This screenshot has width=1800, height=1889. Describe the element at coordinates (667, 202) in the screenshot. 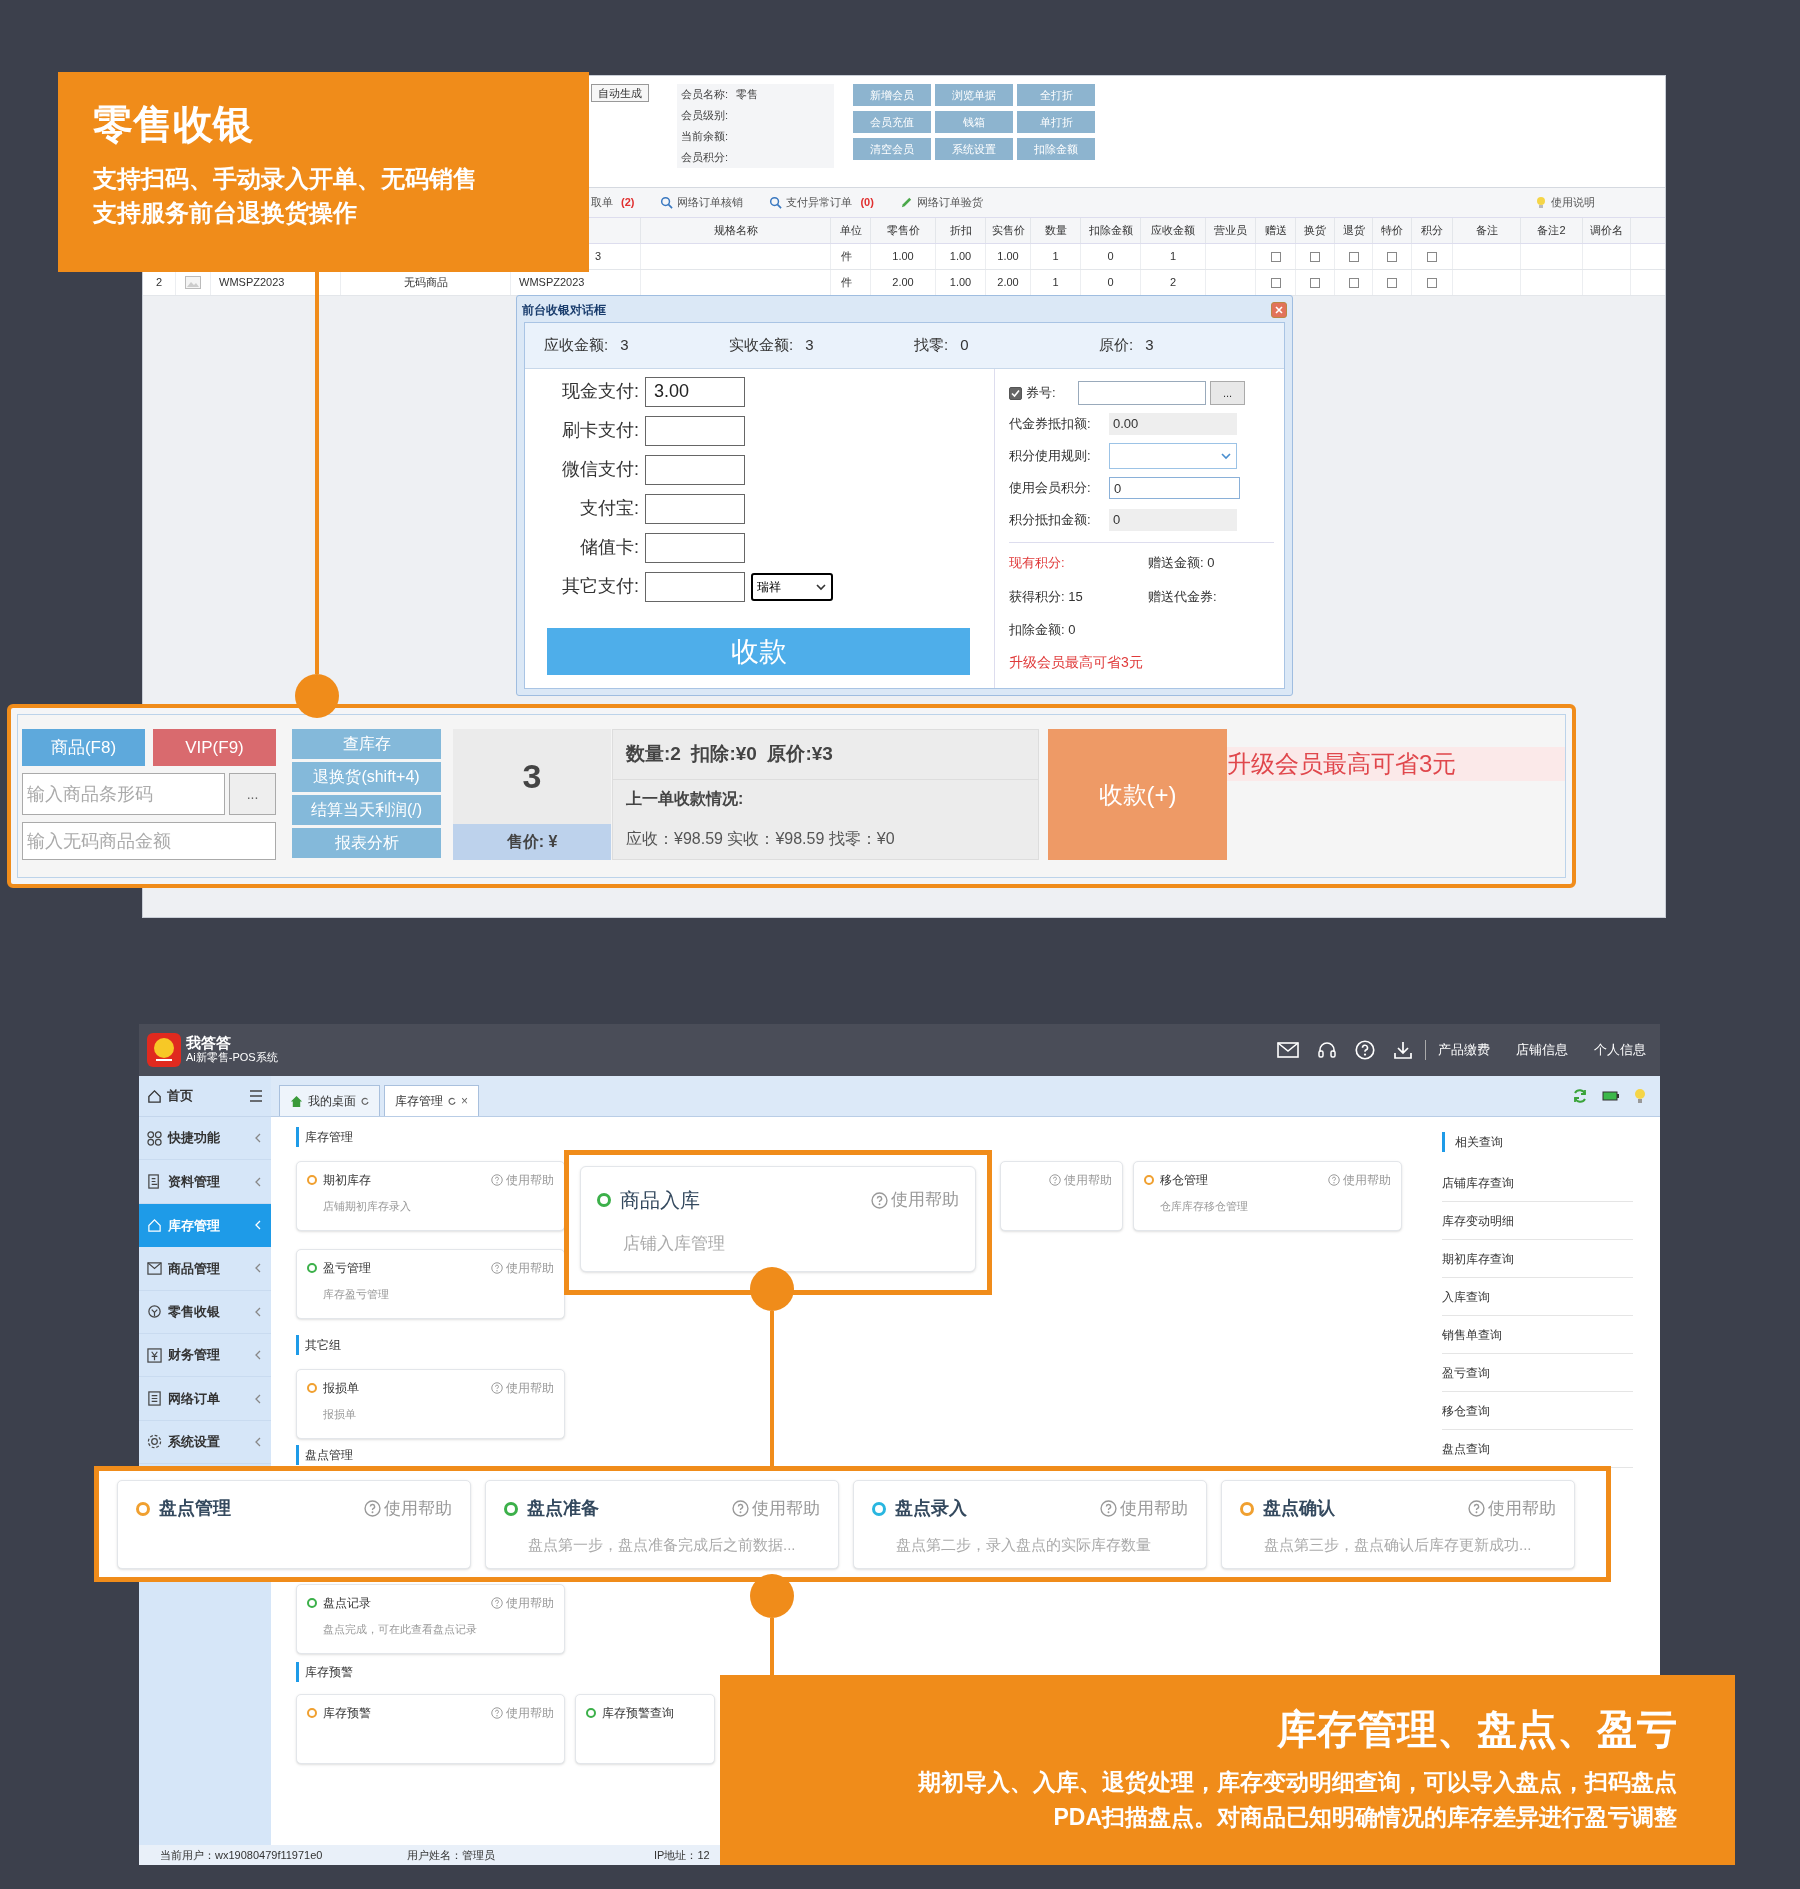

I see `search-icon` at that location.